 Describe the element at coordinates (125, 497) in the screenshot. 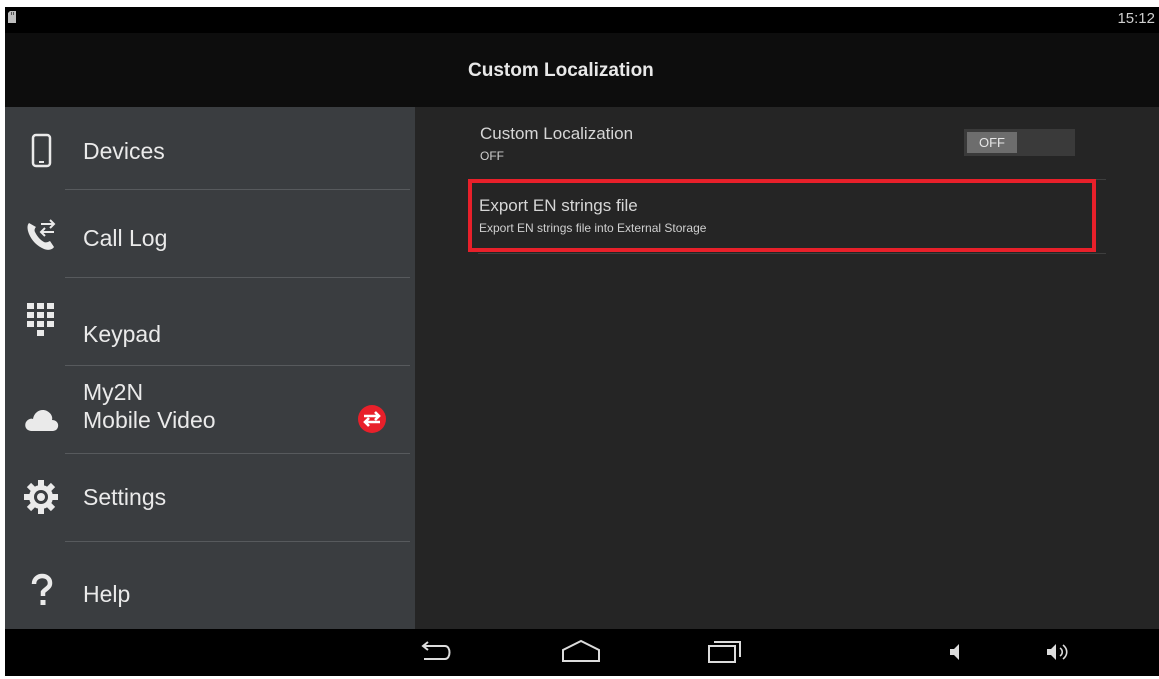

I see `drawer-item-label: Settings` at that location.